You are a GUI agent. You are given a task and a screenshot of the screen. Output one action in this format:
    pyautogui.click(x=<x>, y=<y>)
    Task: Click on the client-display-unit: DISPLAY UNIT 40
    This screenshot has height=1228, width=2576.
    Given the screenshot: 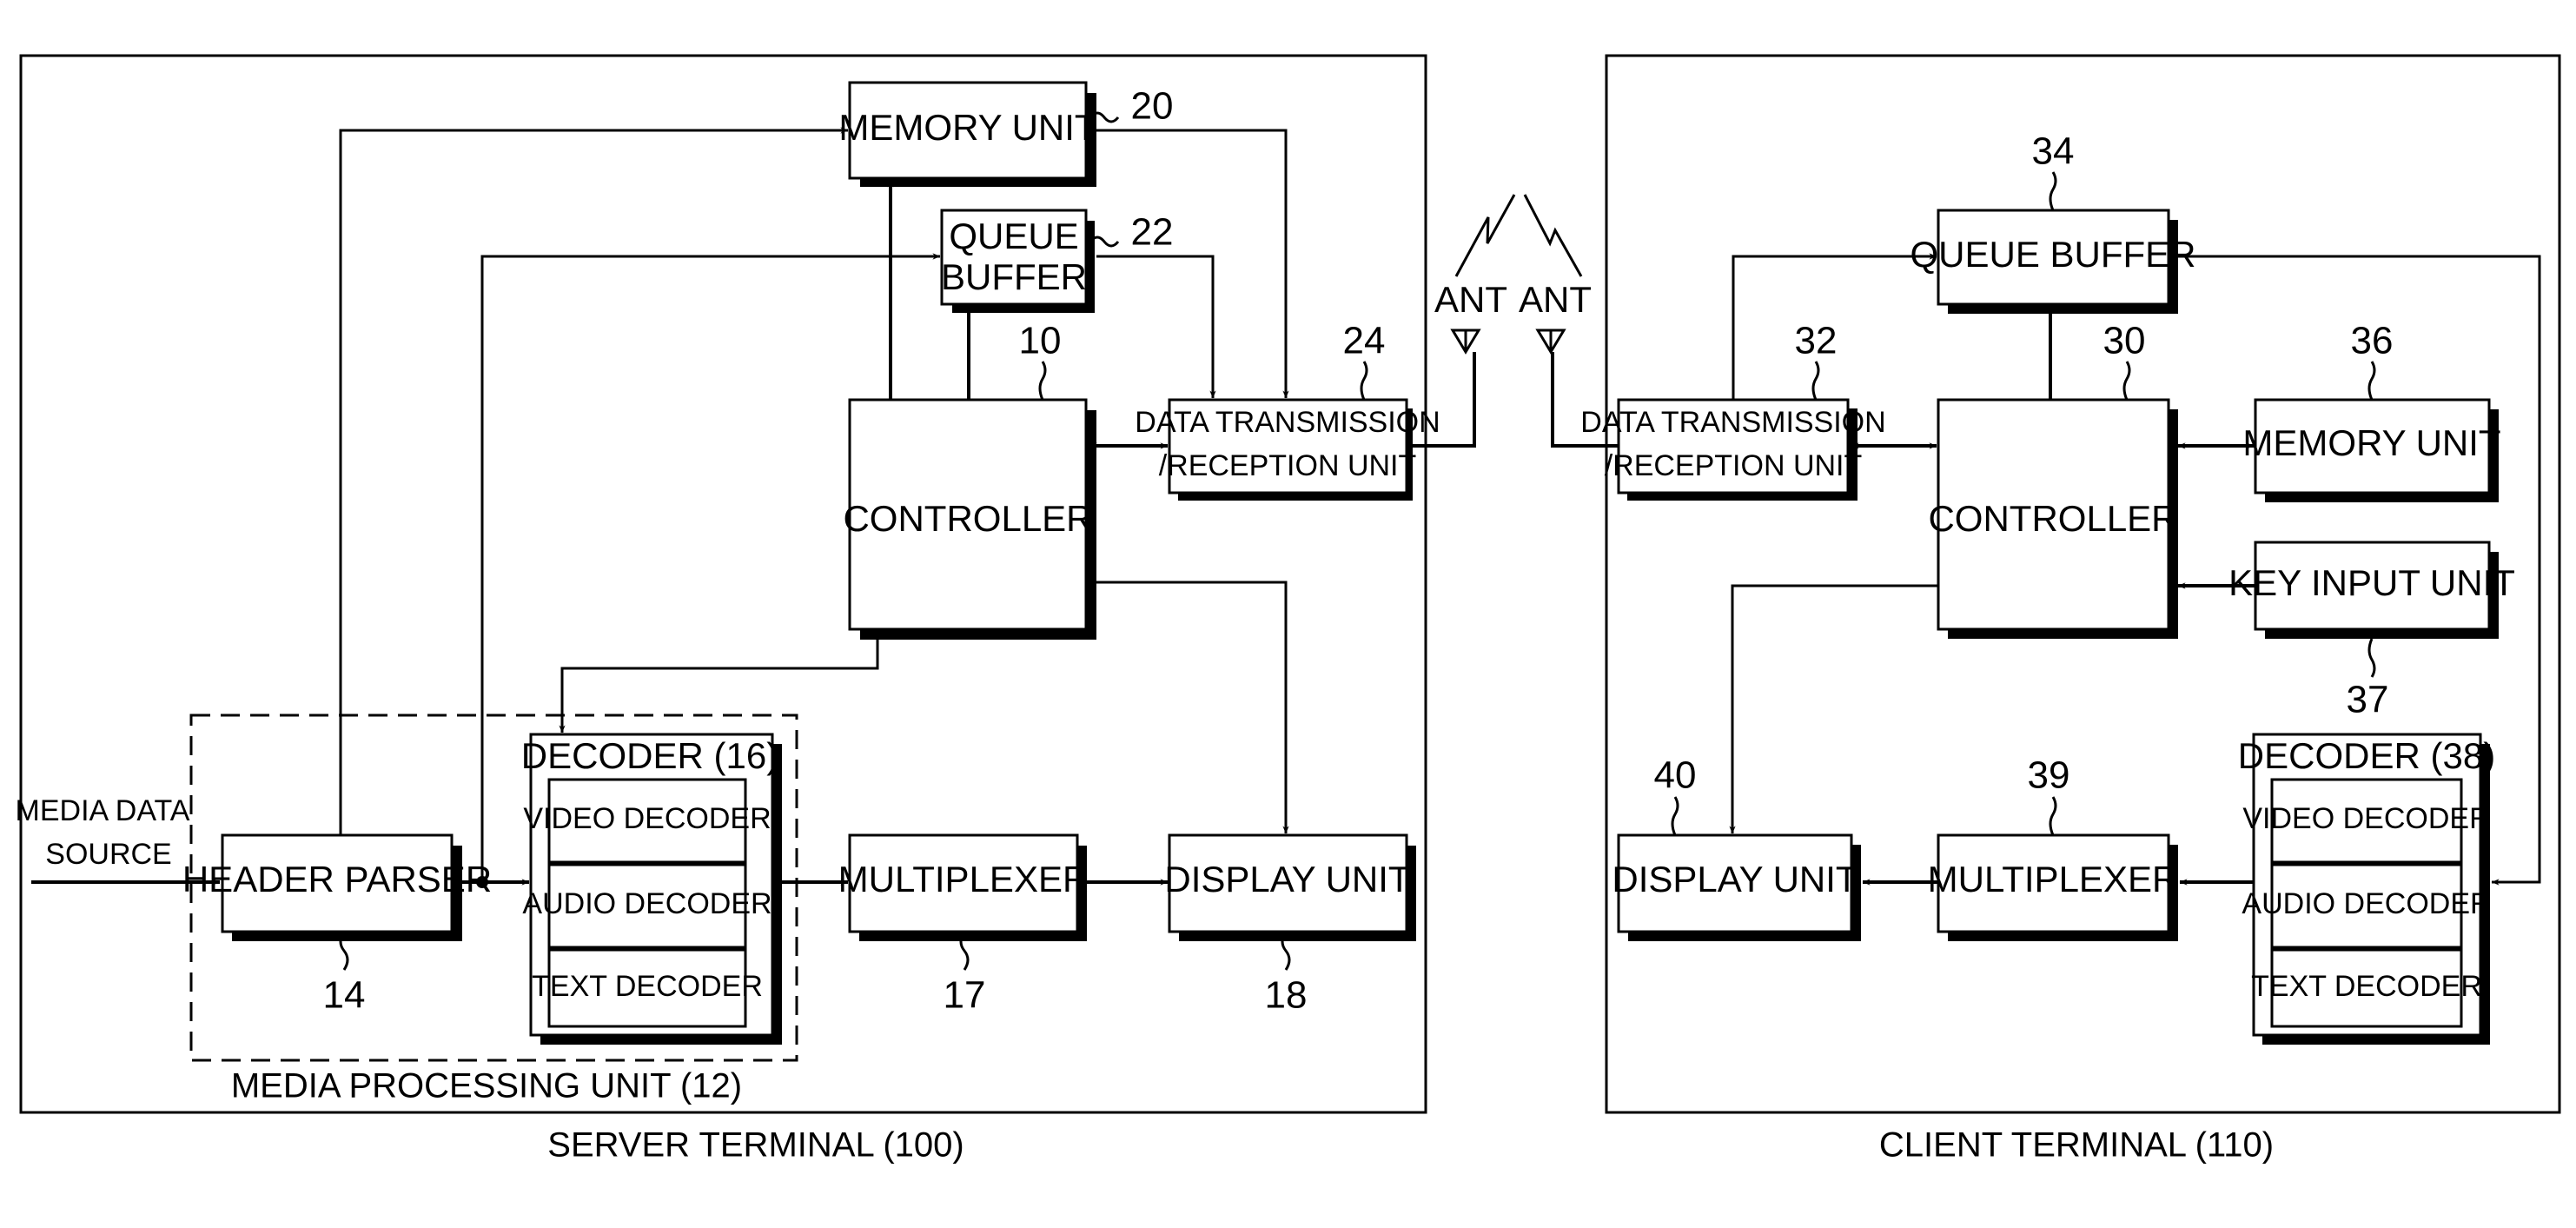 What is the action you would take?
    pyautogui.click(x=1736, y=847)
    